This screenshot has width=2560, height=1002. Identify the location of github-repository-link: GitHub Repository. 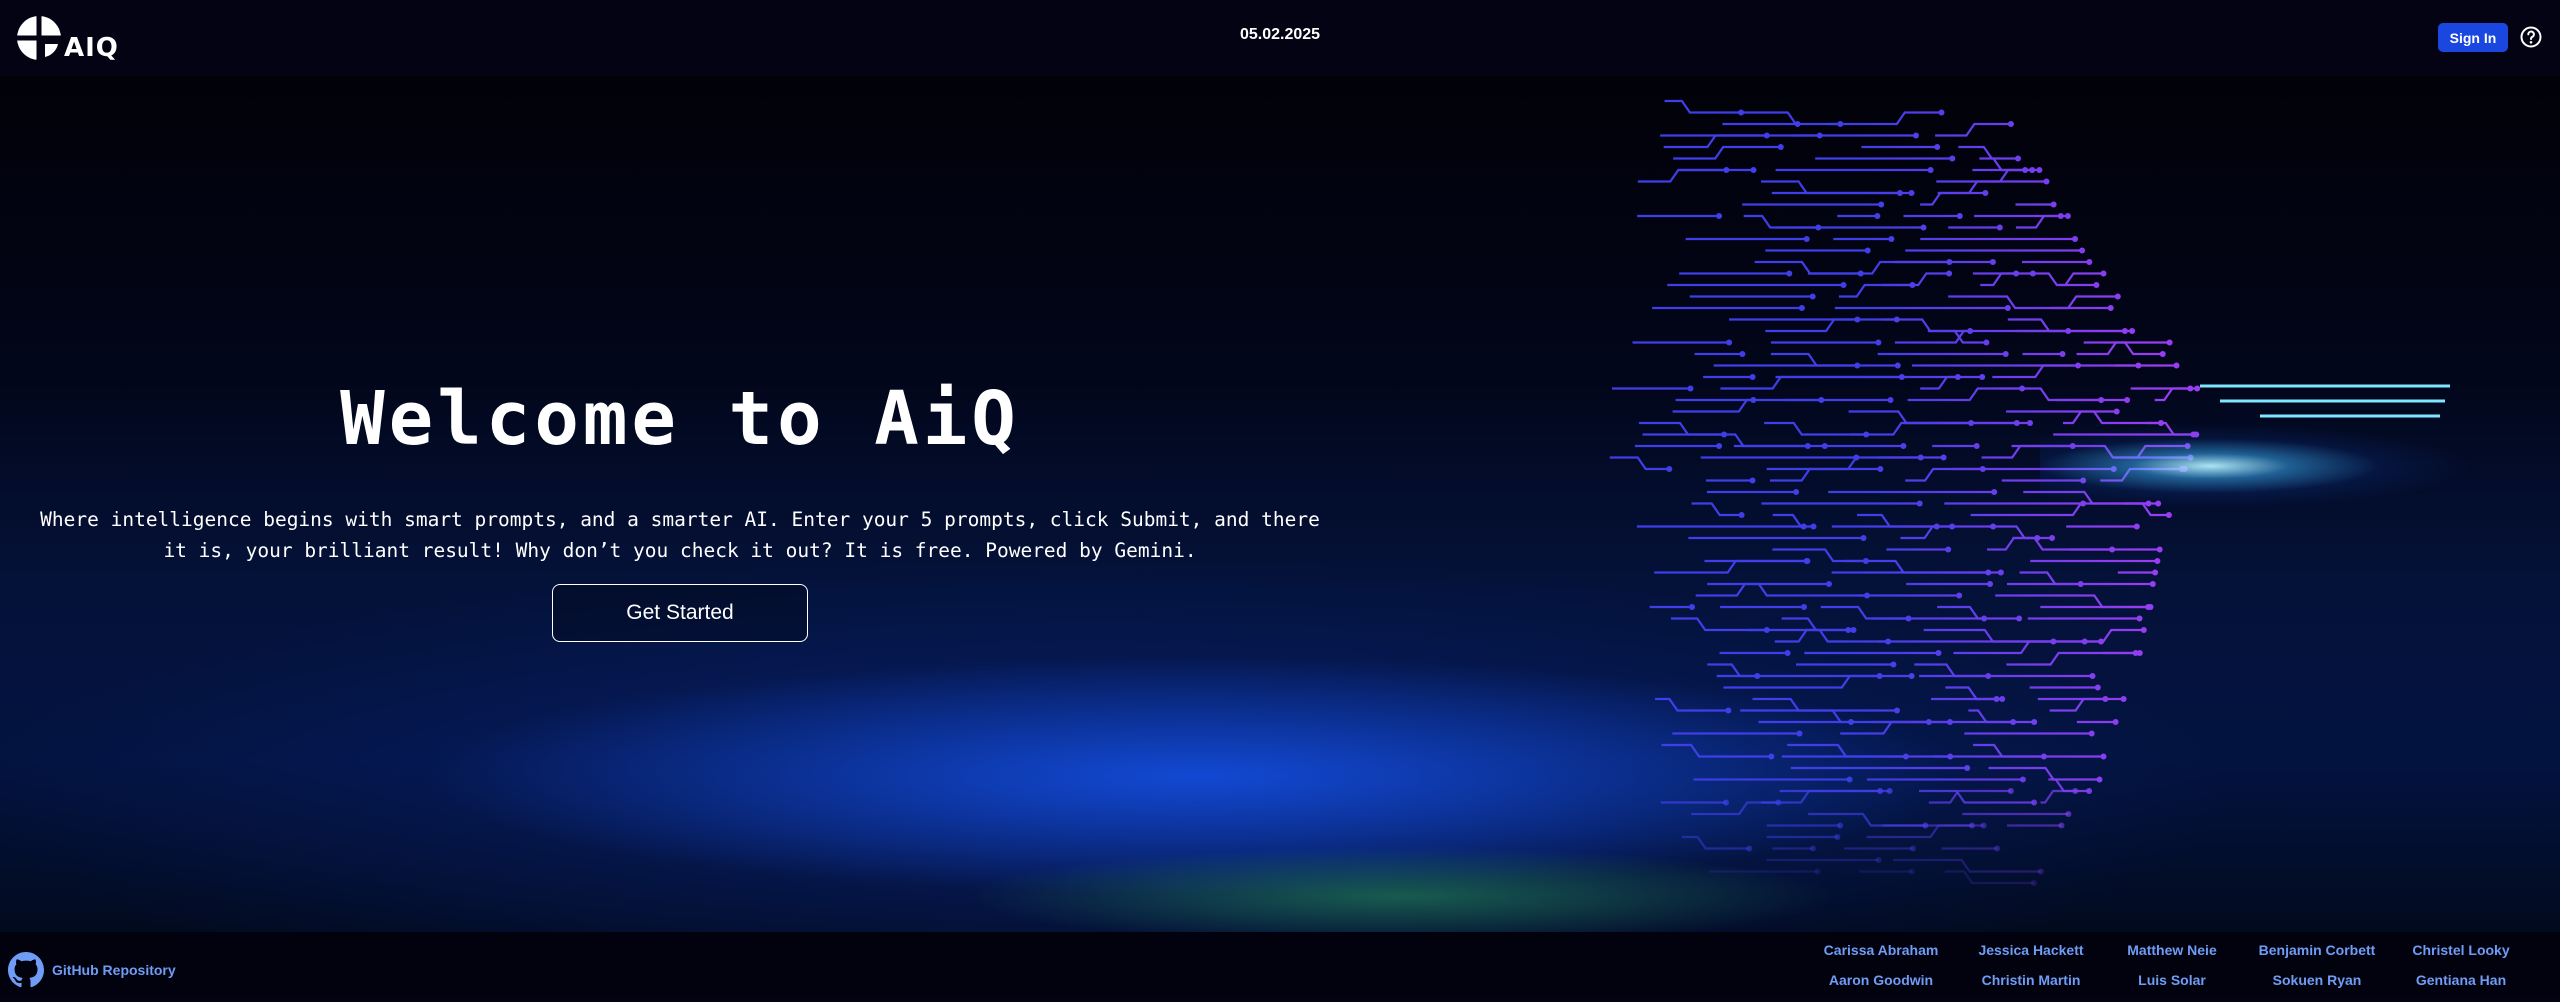
(92, 970).